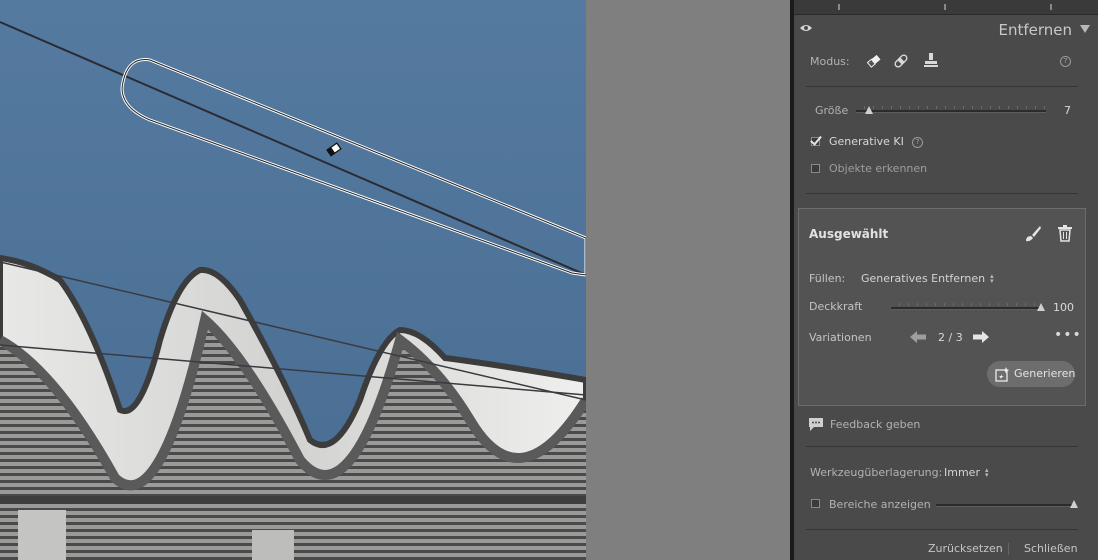 This screenshot has height=560, width=1098. Describe the element at coordinates (981, 337) in the screenshot. I see `arrow-right-icon` at that location.